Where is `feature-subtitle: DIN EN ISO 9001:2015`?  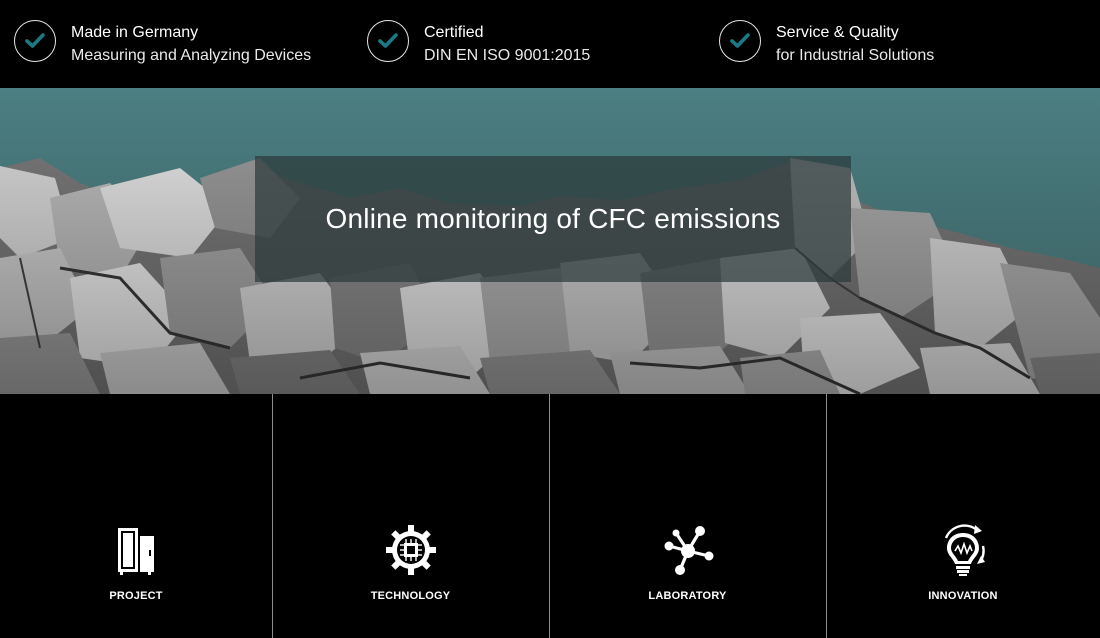
feature-subtitle: DIN EN ISO 9001:2015 is located at coordinates (507, 55).